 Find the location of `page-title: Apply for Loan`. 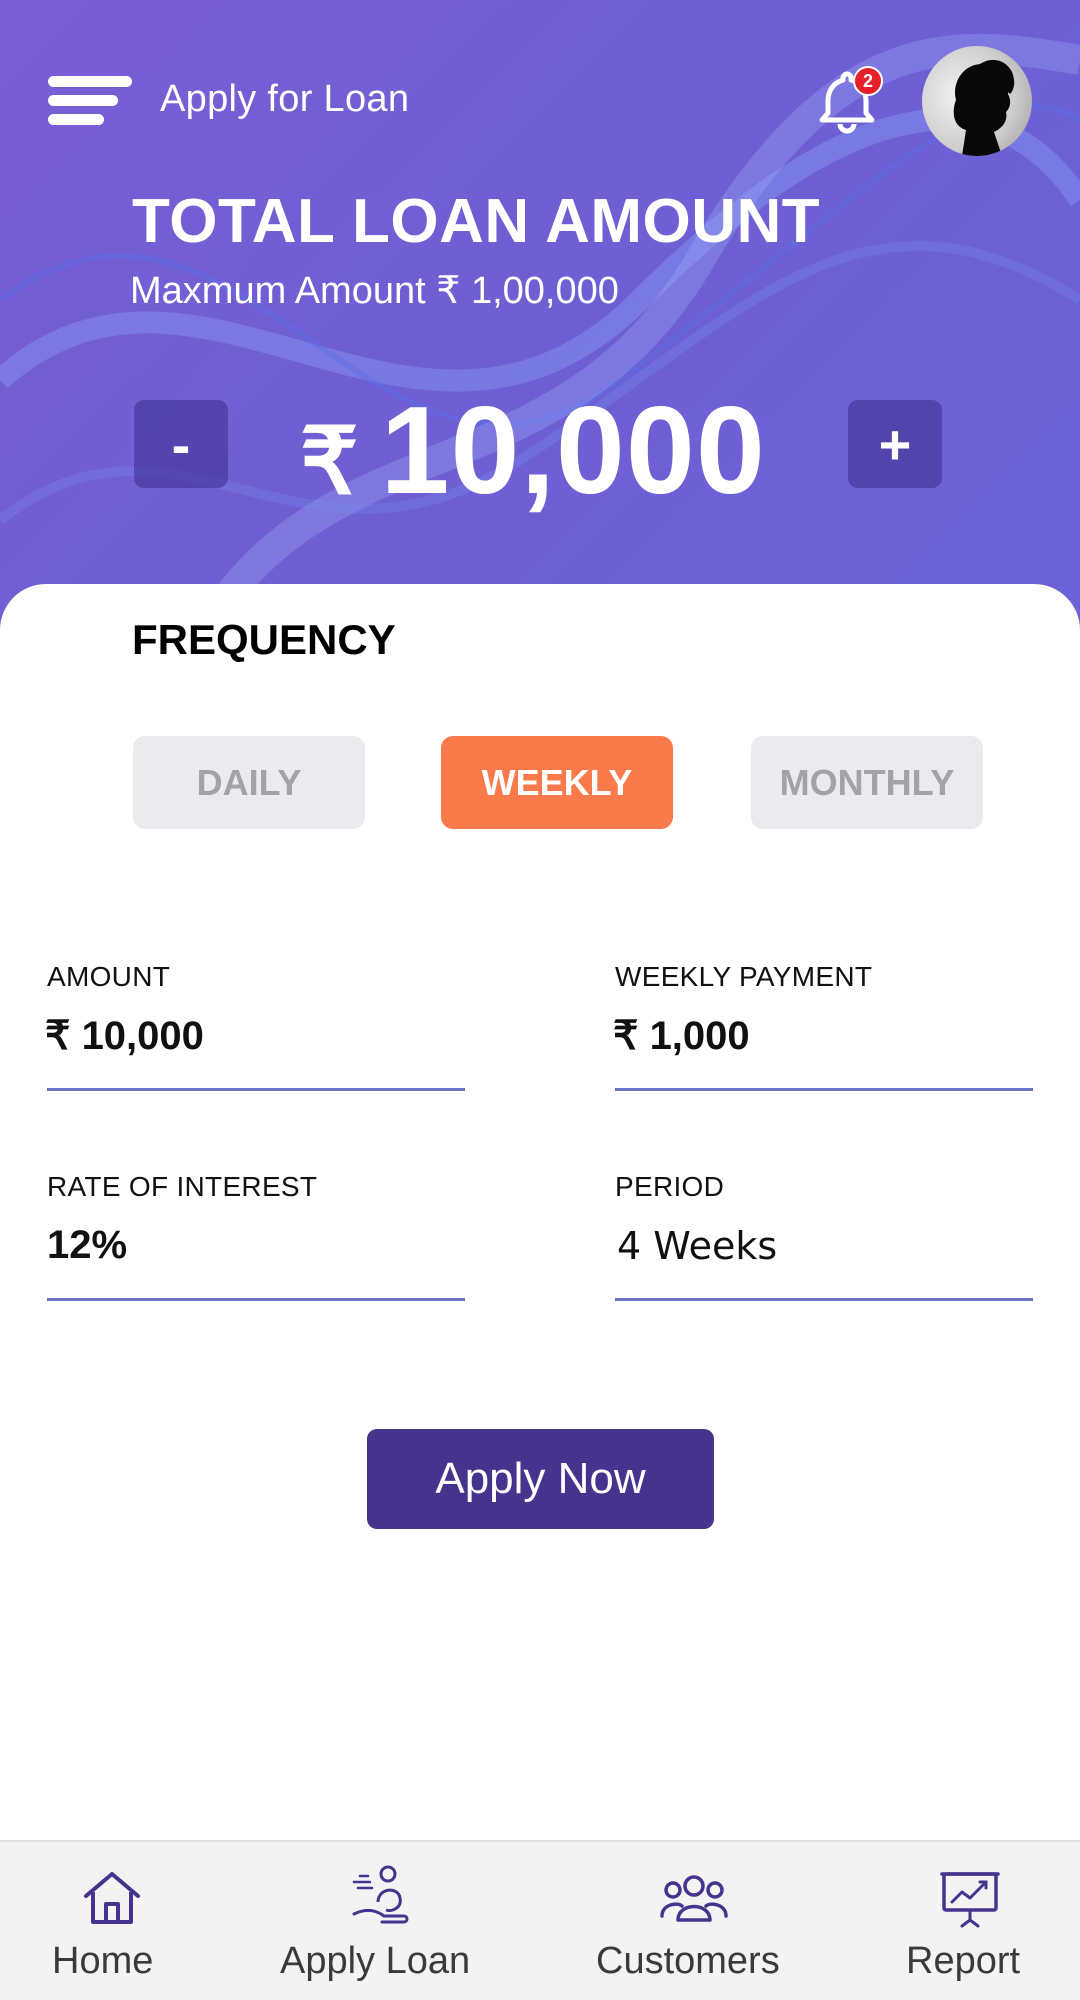

page-title: Apply for Loan is located at coordinates (285, 99).